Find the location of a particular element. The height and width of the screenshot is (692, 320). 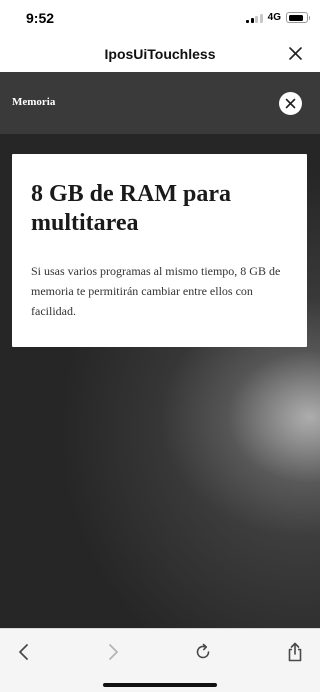

network-type: 4G is located at coordinates (274, 17).